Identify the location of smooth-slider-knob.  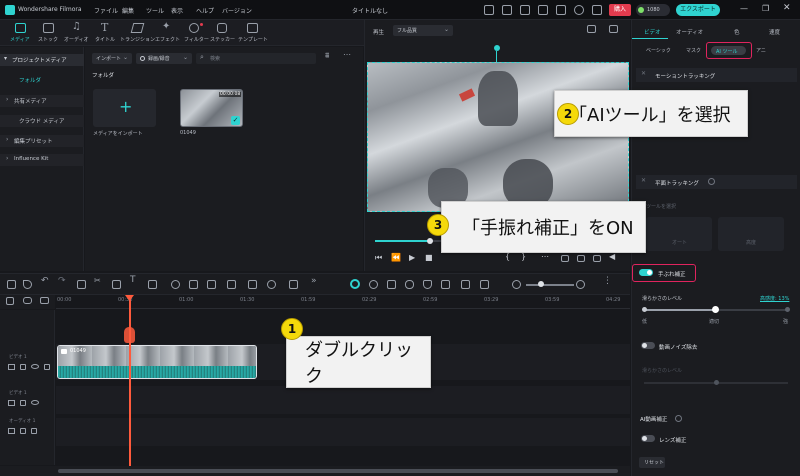
(715, 309).